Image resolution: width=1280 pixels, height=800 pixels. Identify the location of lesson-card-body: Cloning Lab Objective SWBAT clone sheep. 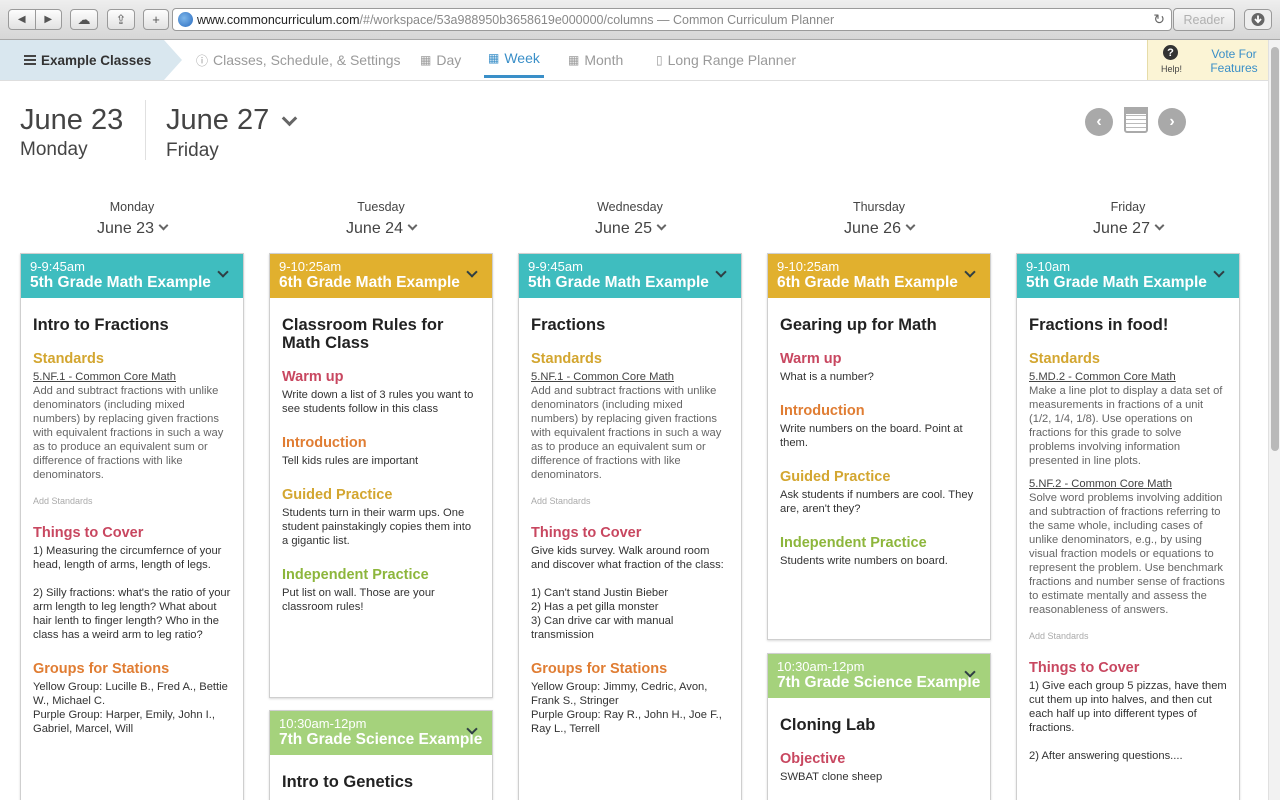
(879, 749).